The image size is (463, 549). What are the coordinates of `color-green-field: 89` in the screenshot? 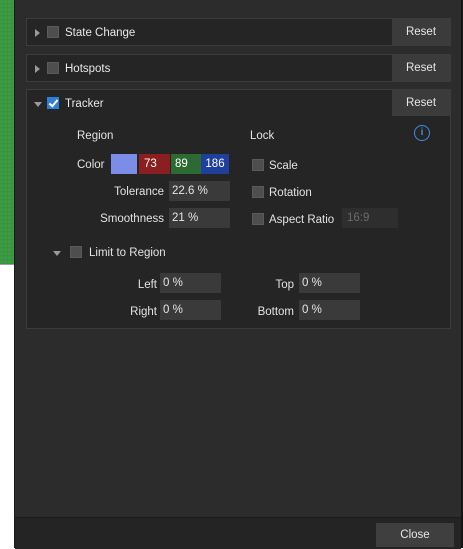 It's located at (186, 164).